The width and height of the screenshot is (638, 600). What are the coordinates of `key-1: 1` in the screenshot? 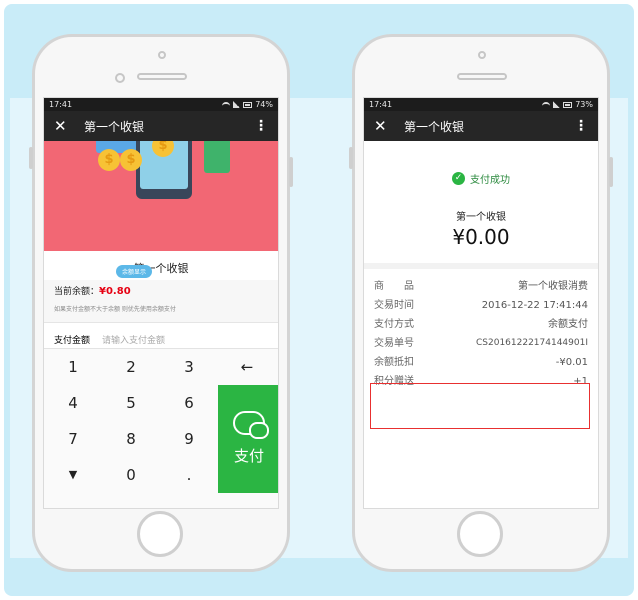 It's located at (73, 367).